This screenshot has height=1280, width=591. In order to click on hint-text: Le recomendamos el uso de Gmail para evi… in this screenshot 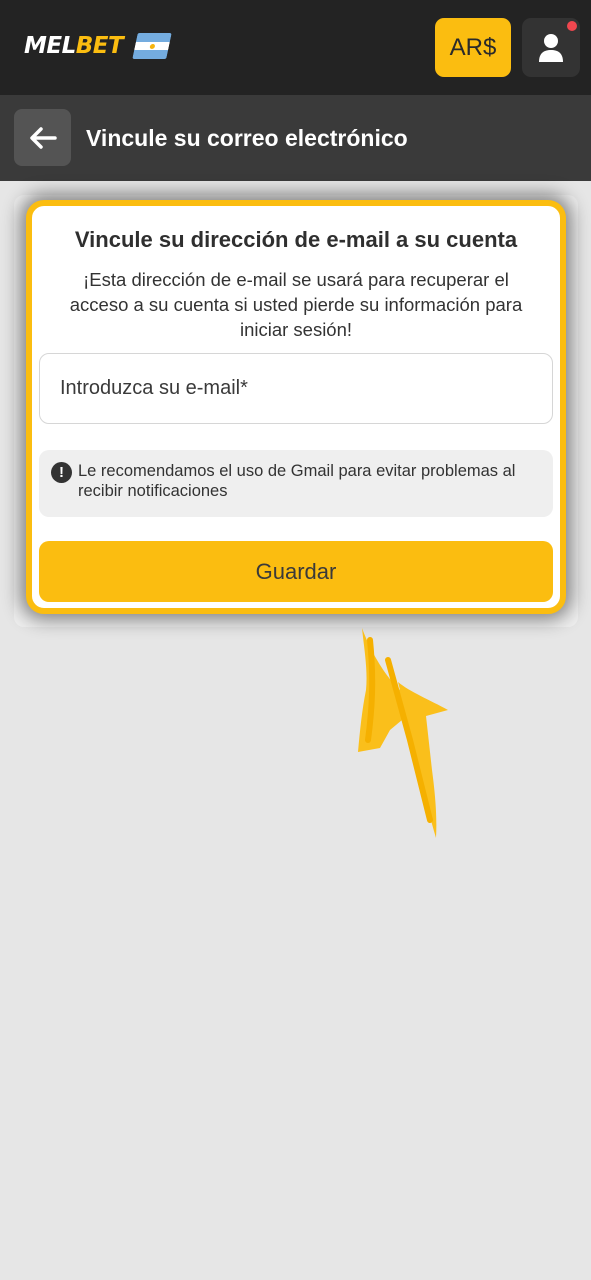, I will do `click(297, 481)`.